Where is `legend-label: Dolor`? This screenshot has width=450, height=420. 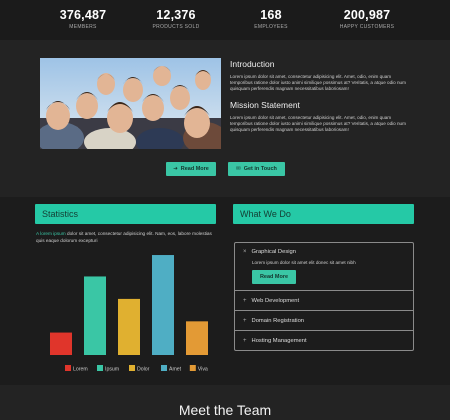 legend-label: Dolor is located at coordinates (143, 370).